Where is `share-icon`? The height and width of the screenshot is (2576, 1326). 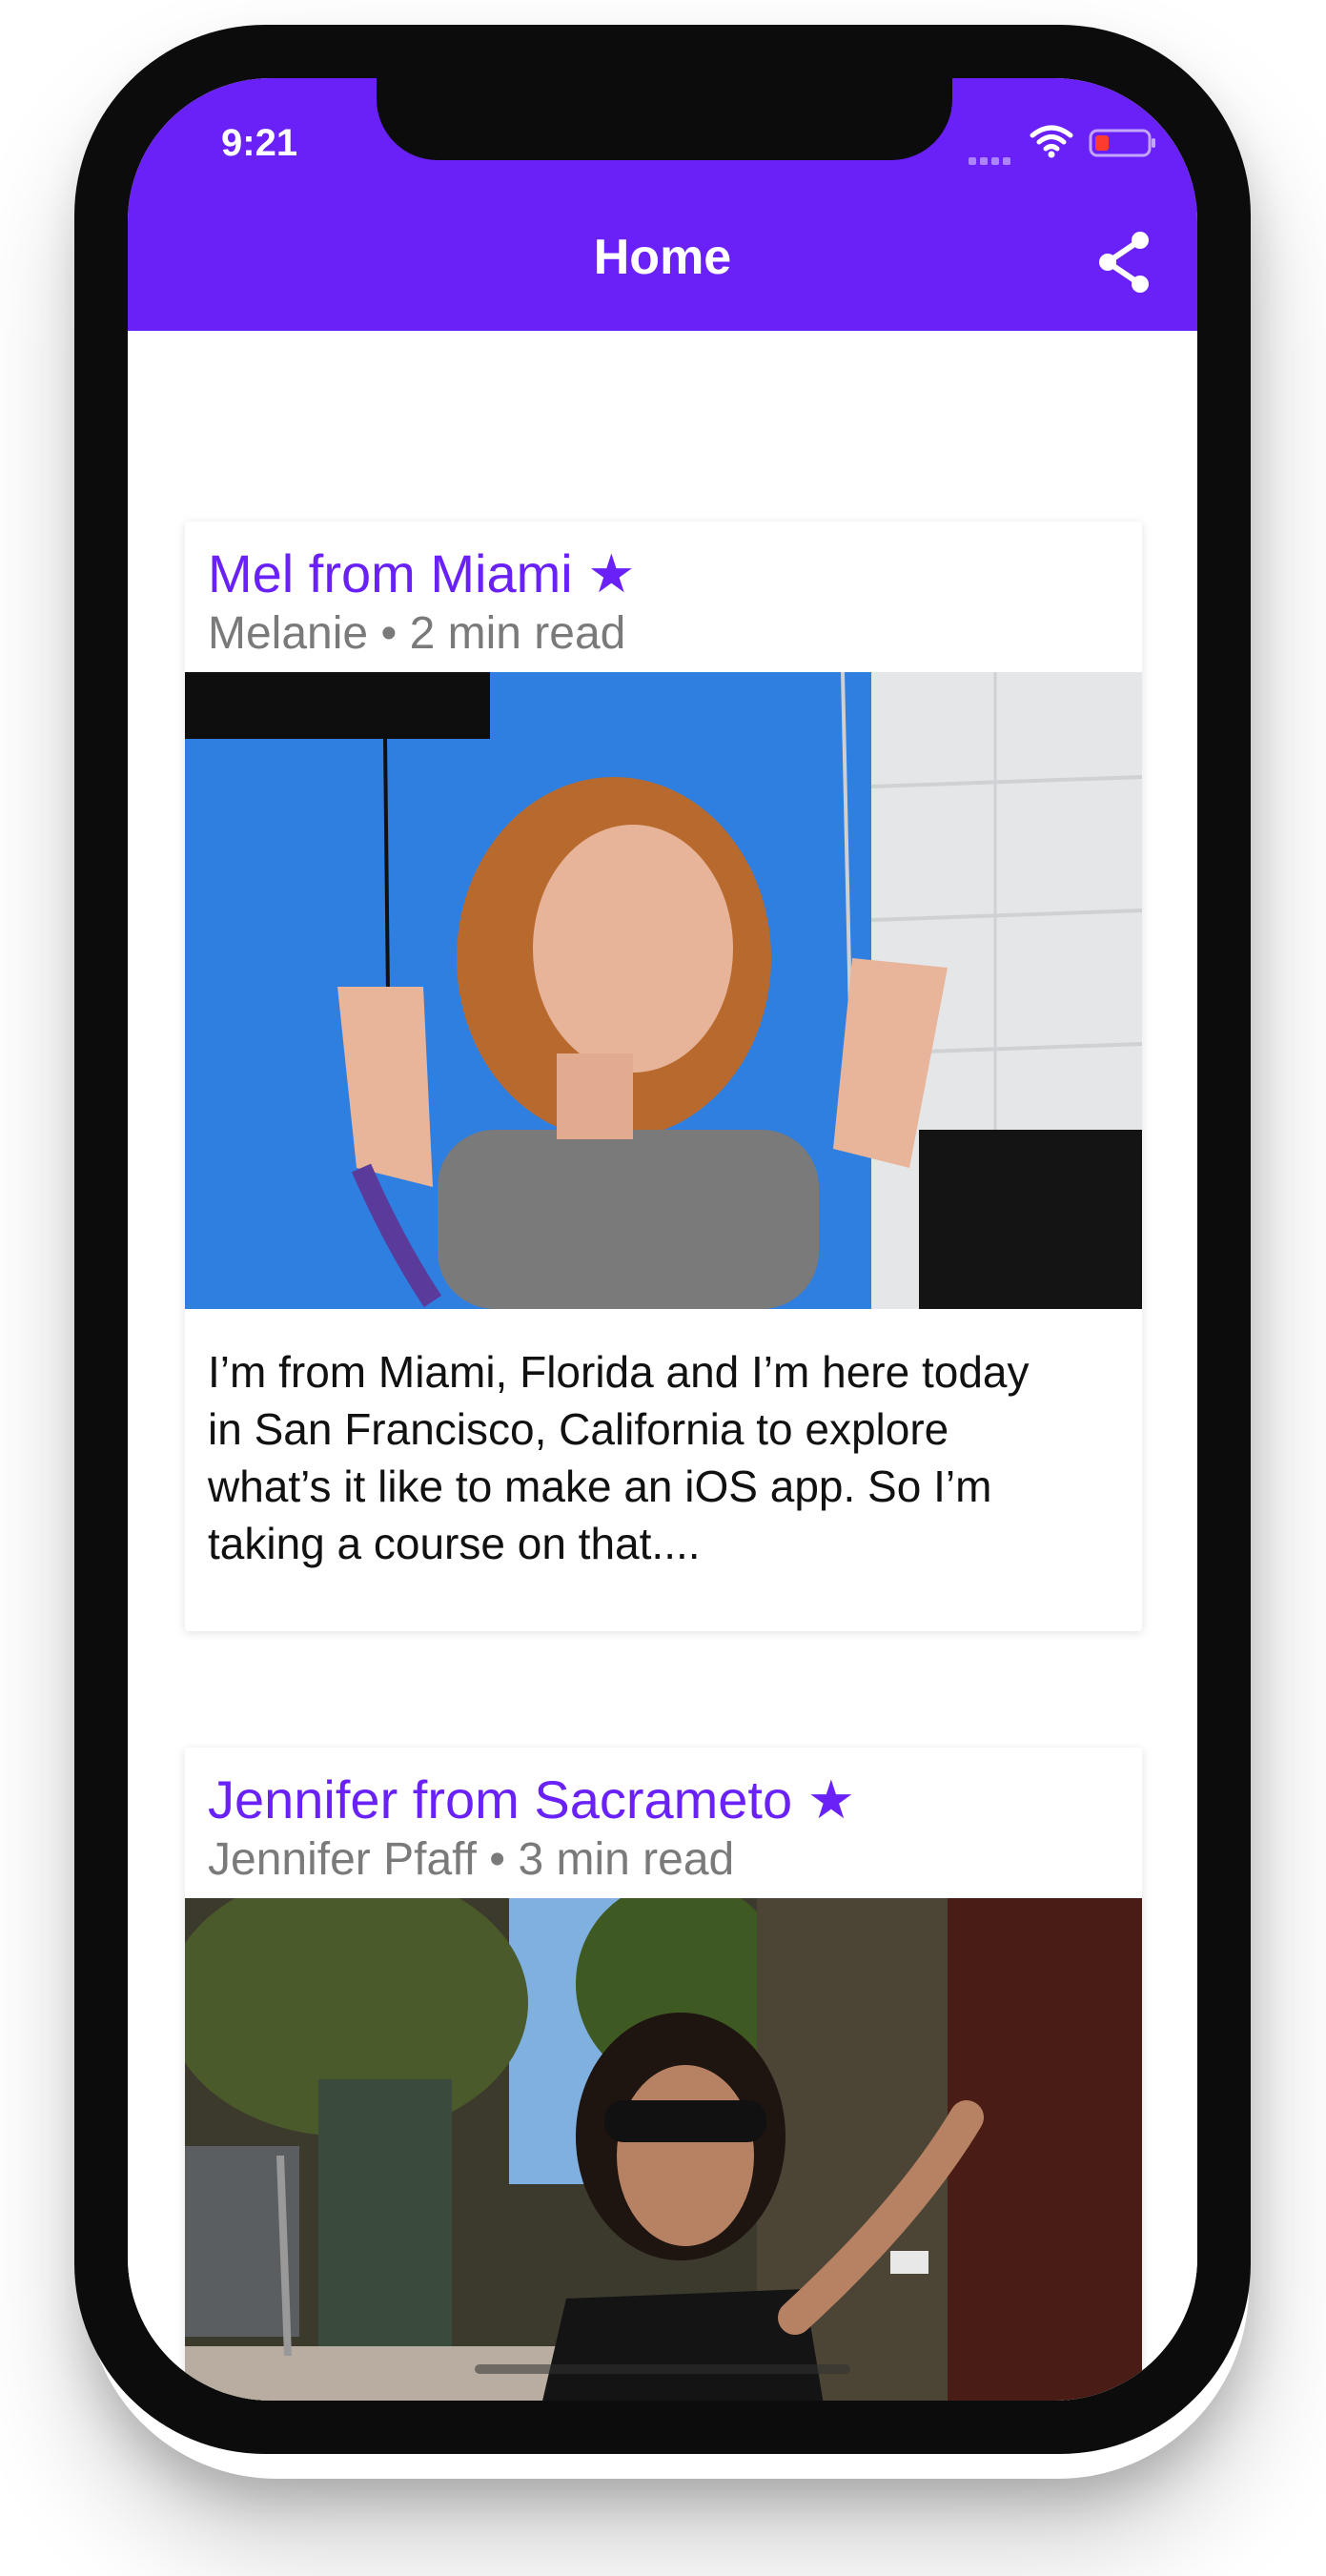 share-icon is located at coordinates (1124, 262).